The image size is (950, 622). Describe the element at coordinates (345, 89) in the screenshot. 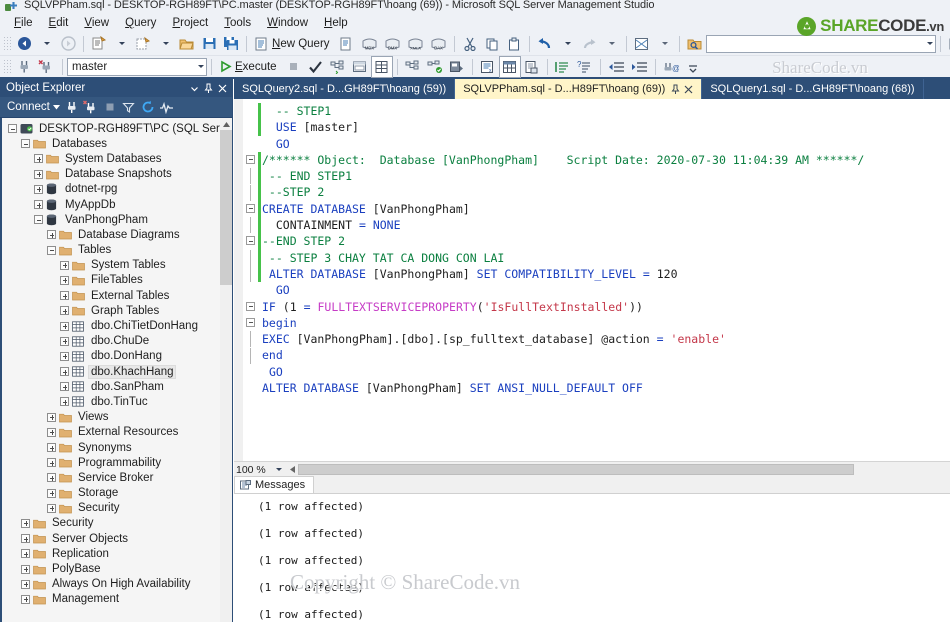

I see `editor-tab: SQLQuery2.sql - D...GH89FT\hoang (59))` at that location.